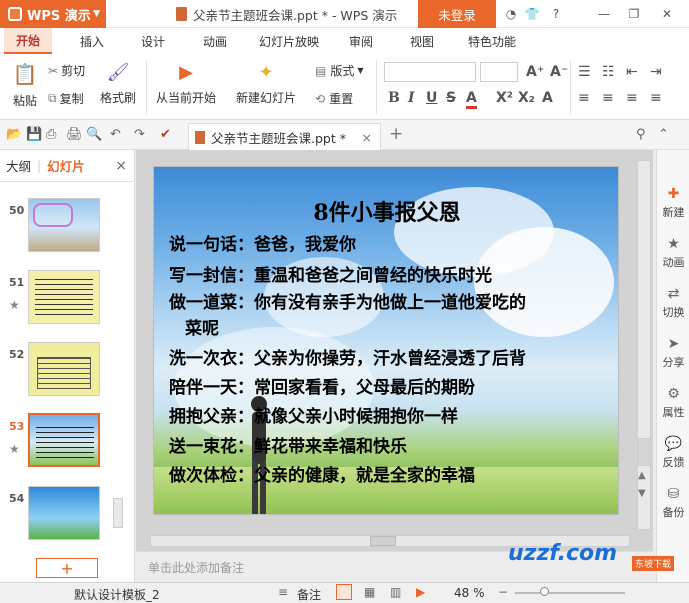  Describe the element at coordinates (53, 14) in the screenshot. I see `app-menu-button: WPS 演示 ▼` at that location.